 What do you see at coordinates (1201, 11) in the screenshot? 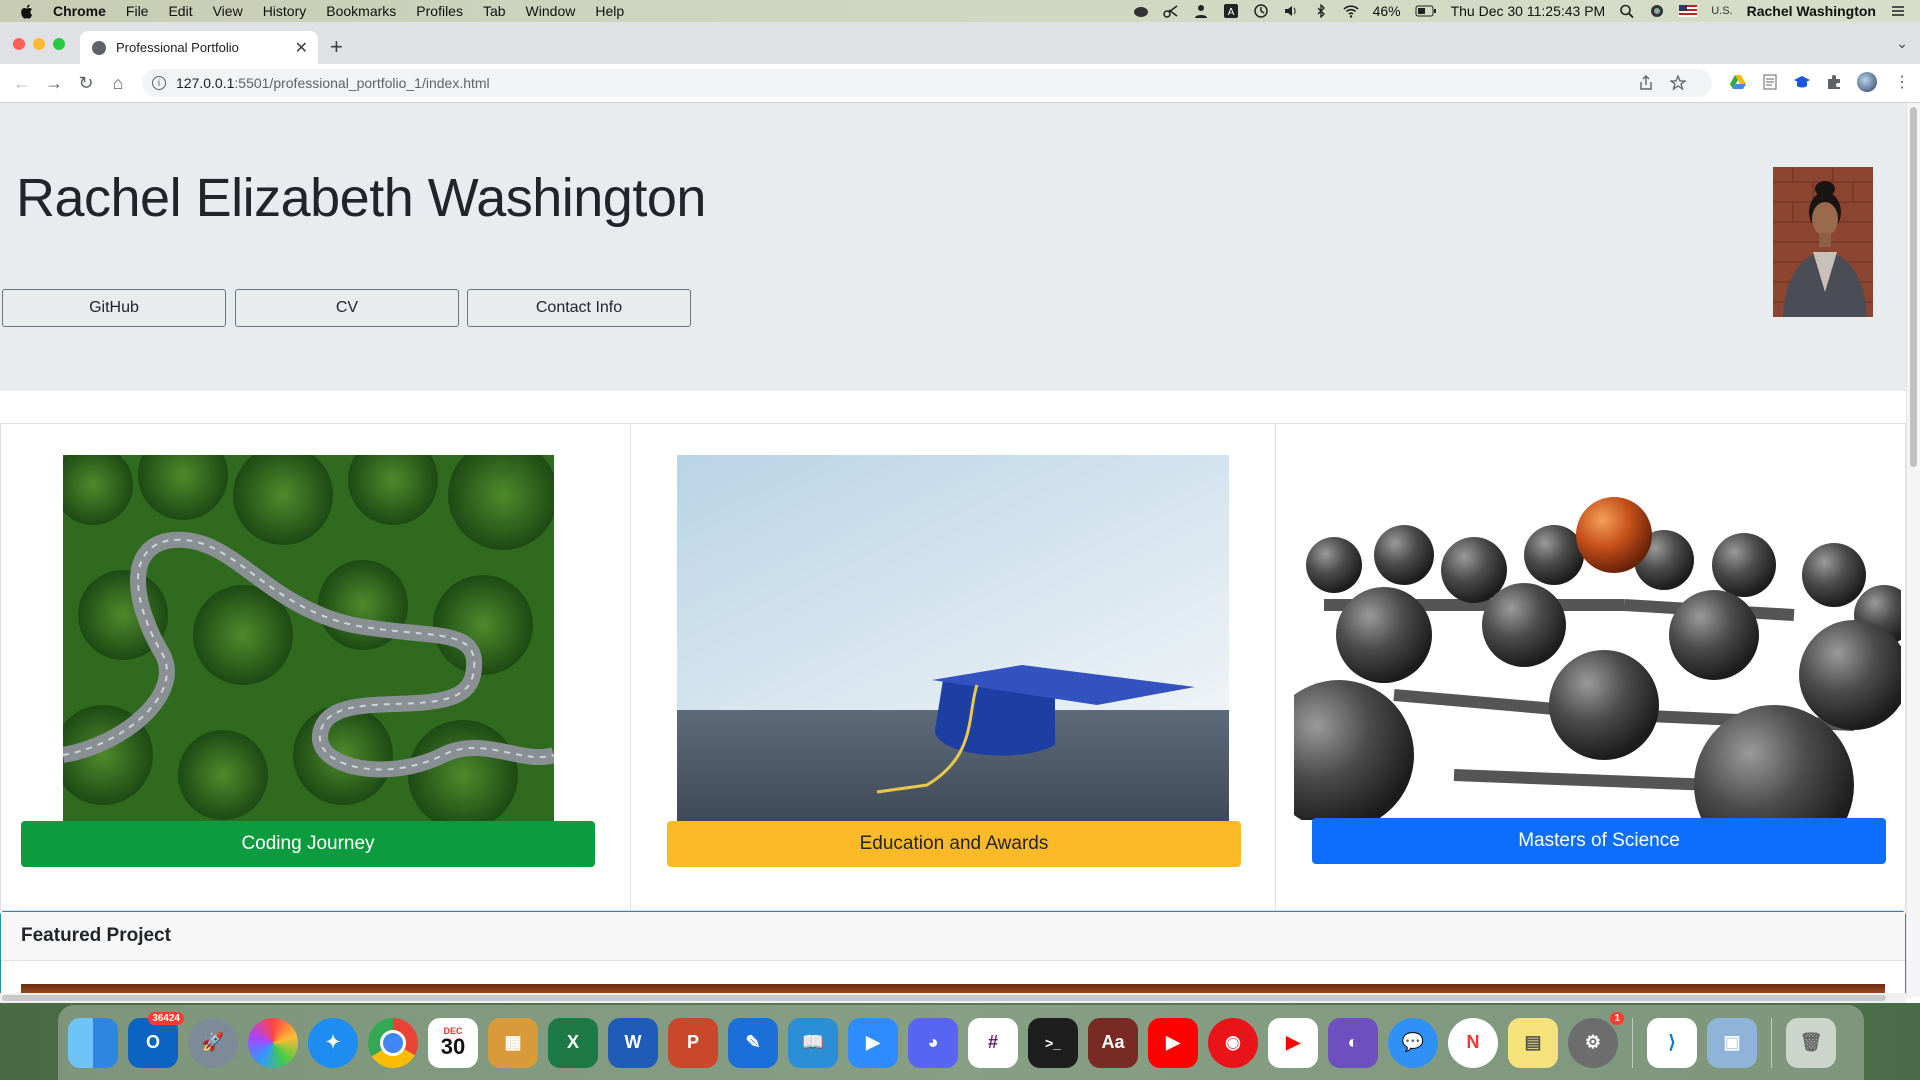
I see `user-switch-icon` at bounding box center [1201, 11].